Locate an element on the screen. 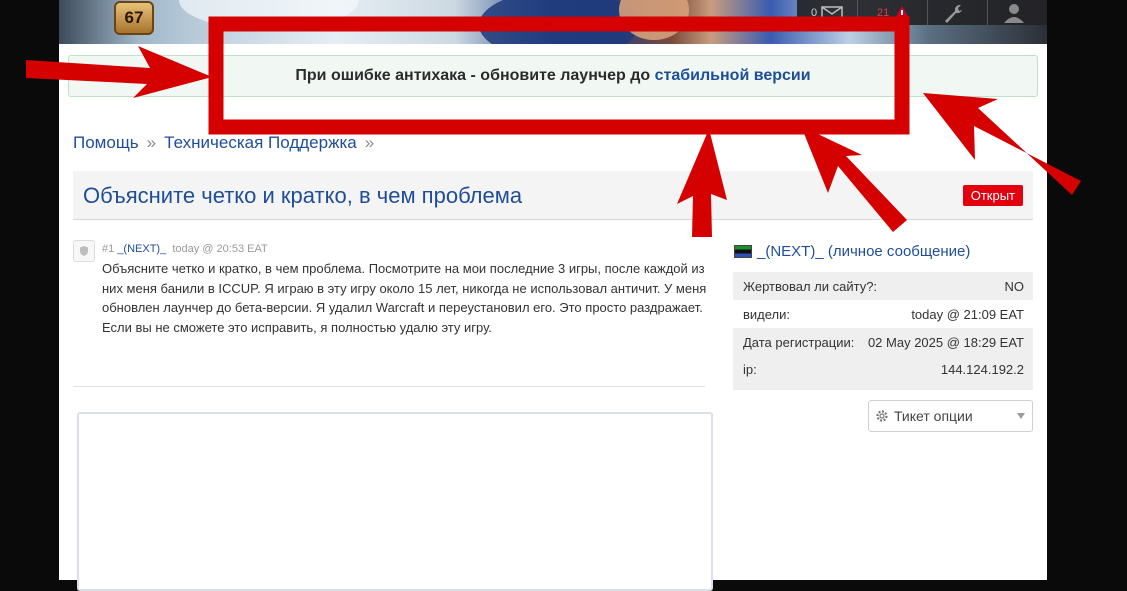 Image resolution: width=1127 pixels, height=591 pixels. highlight-box is located at coordinates (559, 75).